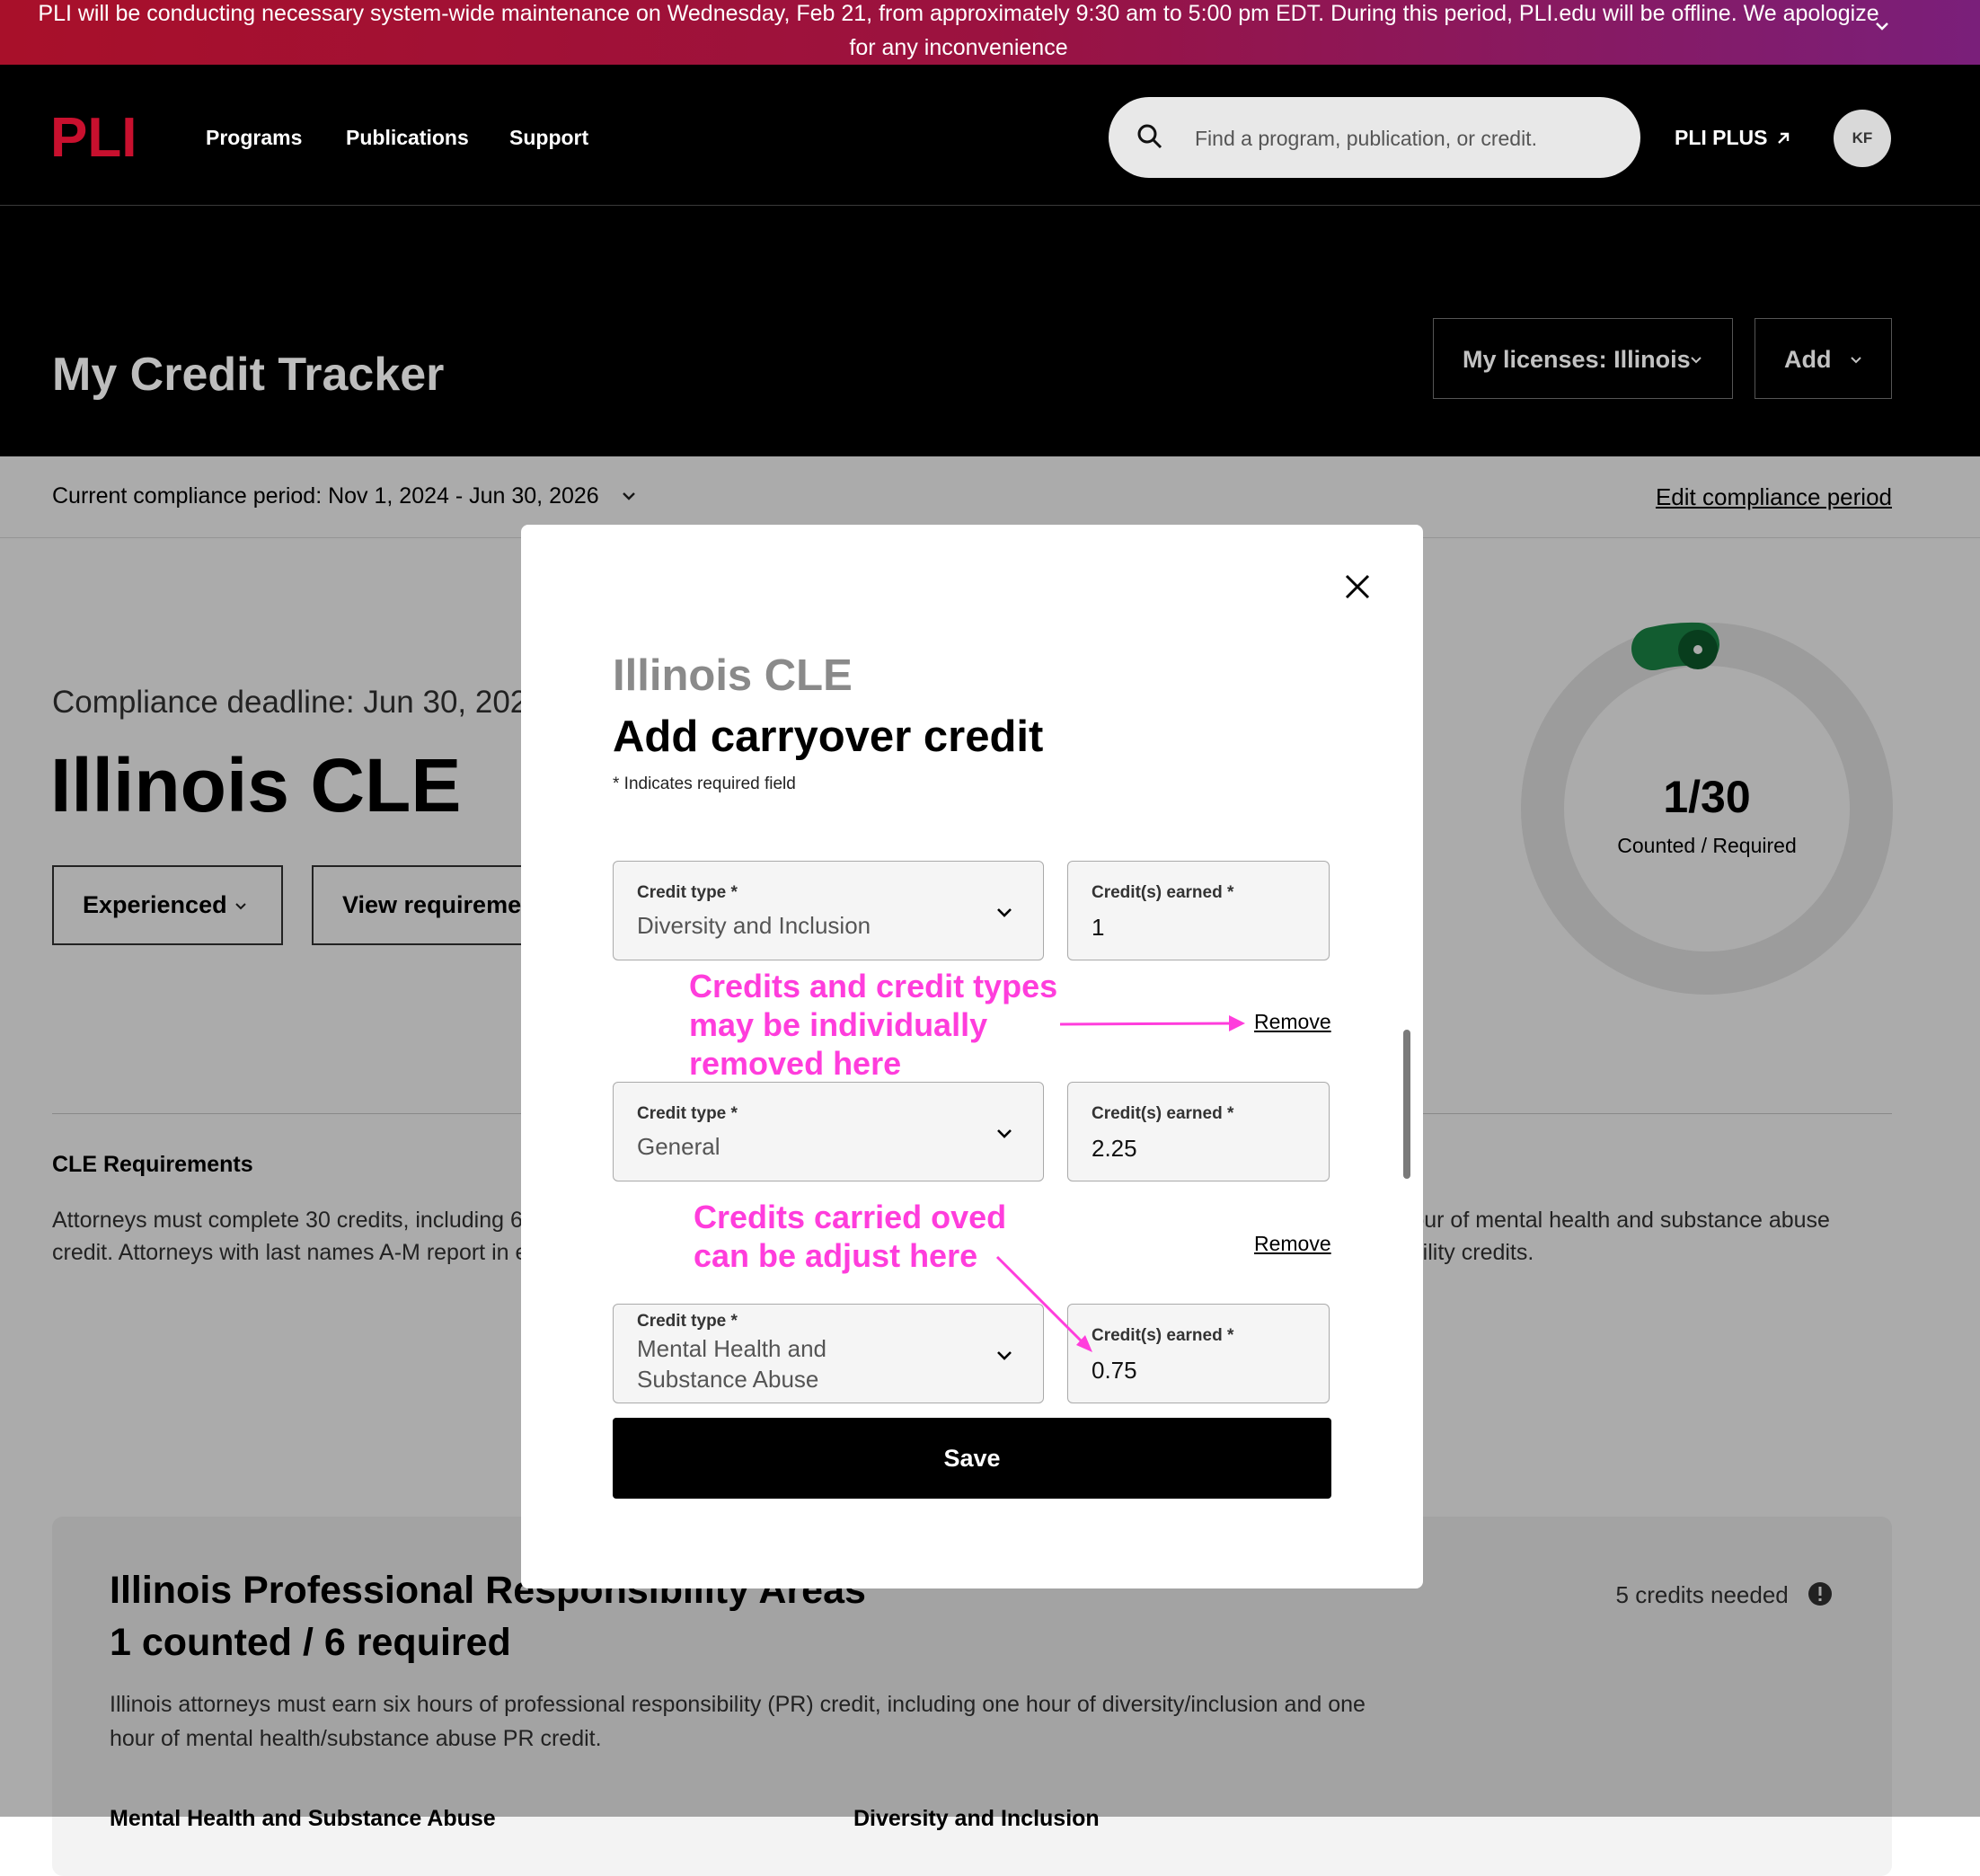 Image resolution: width=1980 pixels, height=1876 pixels. I want to click on credits-earned-value: 0.75, so click(1115, 1371).